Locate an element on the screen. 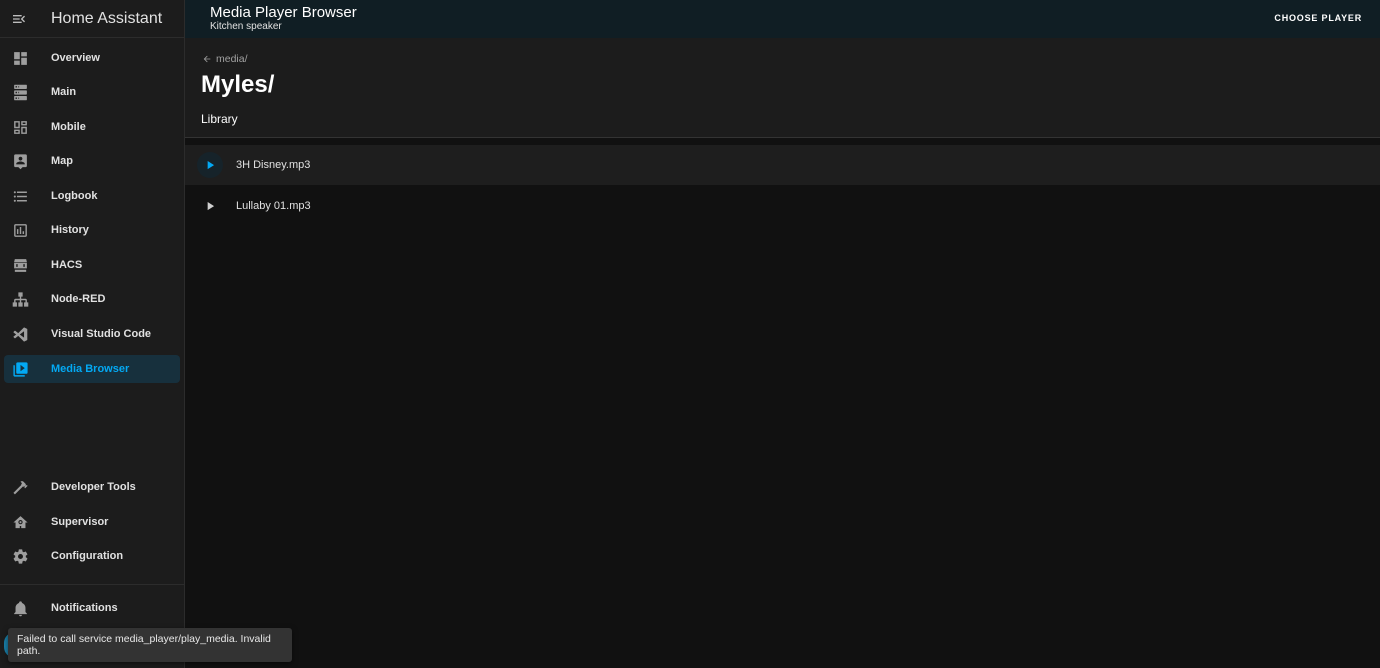 The width and height of the screenshot is (1380, 668). sidebar-item-main: Main is located at coordinates (92, 92).